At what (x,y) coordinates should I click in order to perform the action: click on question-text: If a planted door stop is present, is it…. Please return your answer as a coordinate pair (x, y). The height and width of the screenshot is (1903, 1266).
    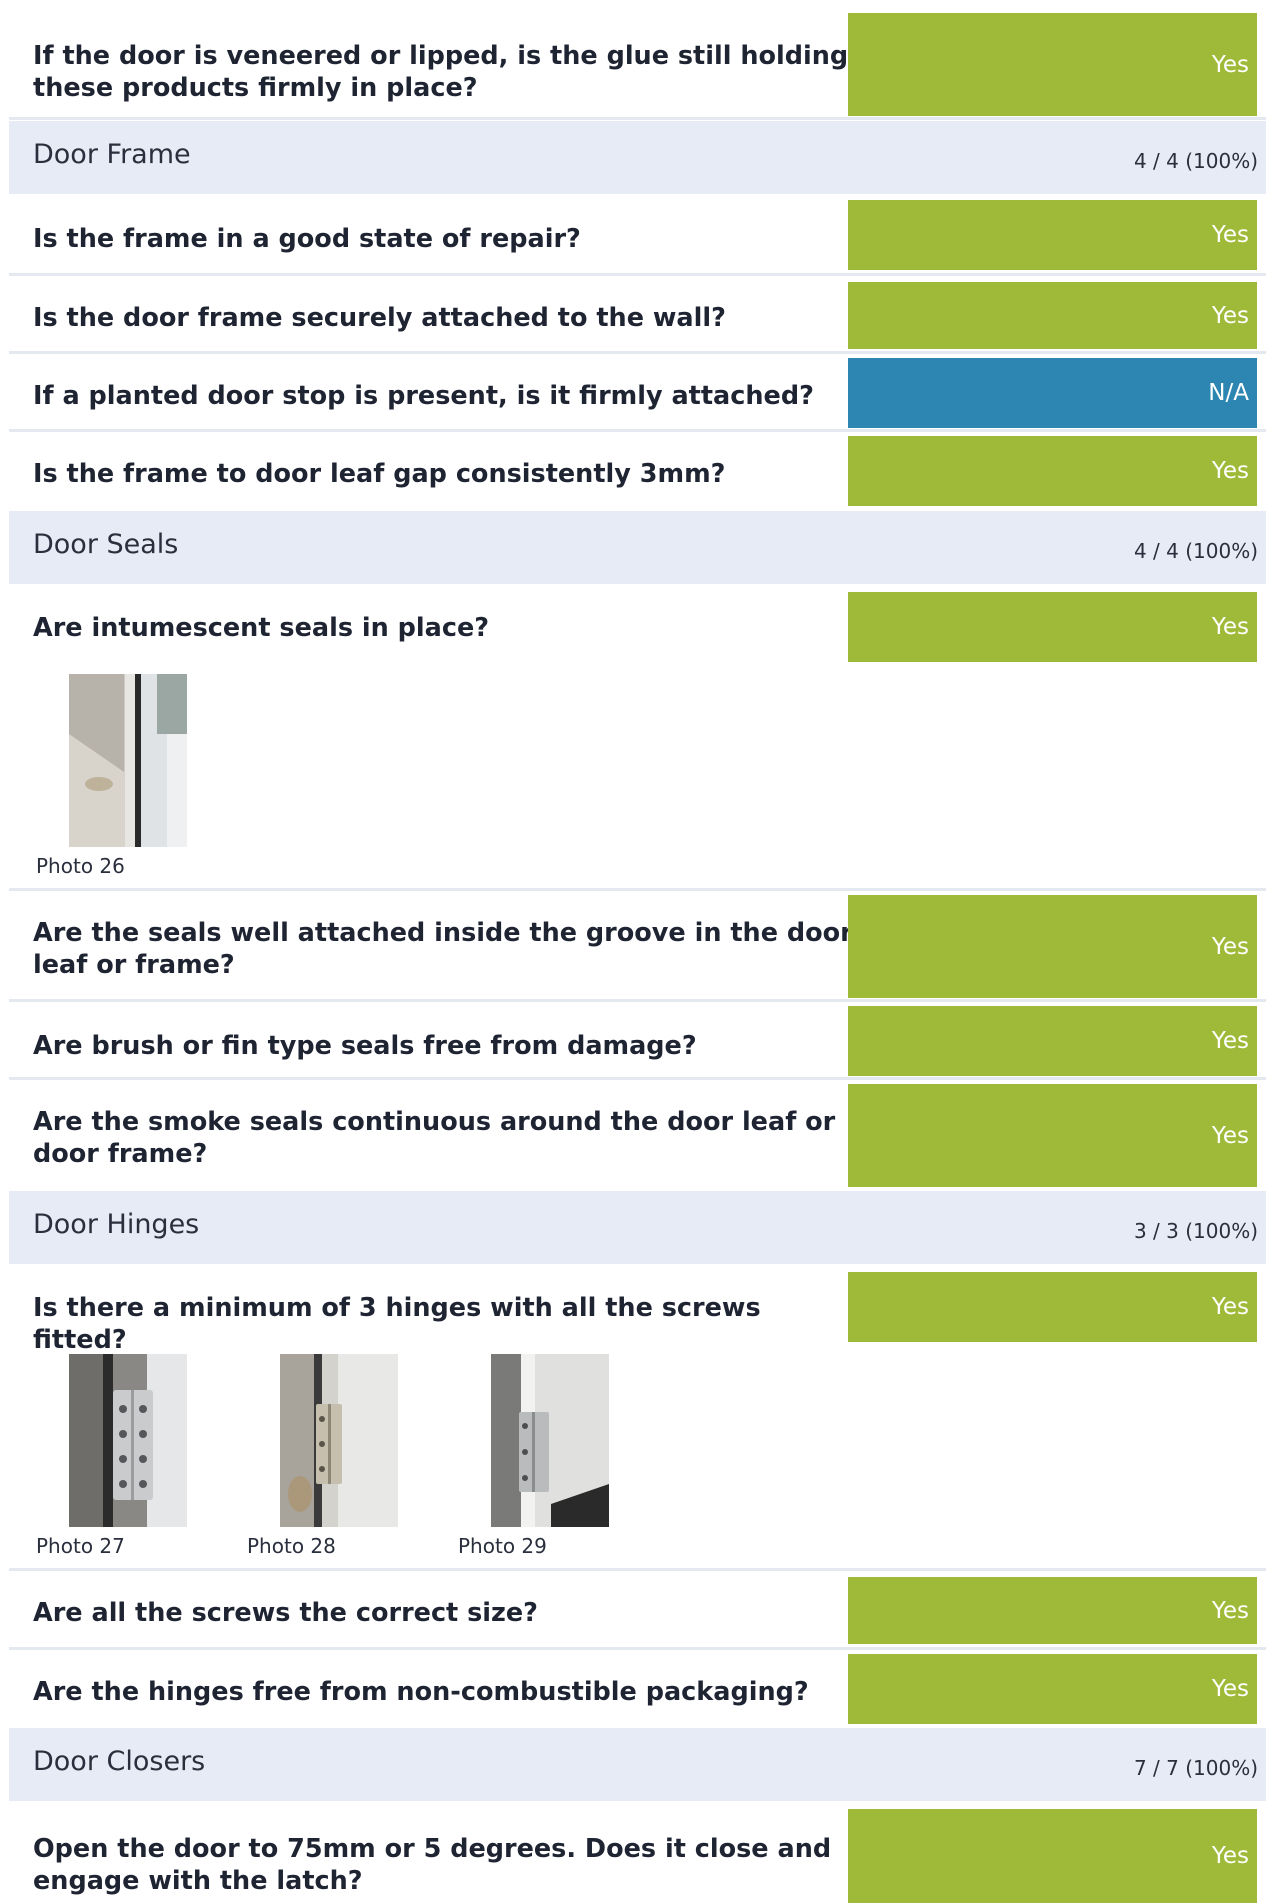
    Looking at the image, I should click on (423, 396).